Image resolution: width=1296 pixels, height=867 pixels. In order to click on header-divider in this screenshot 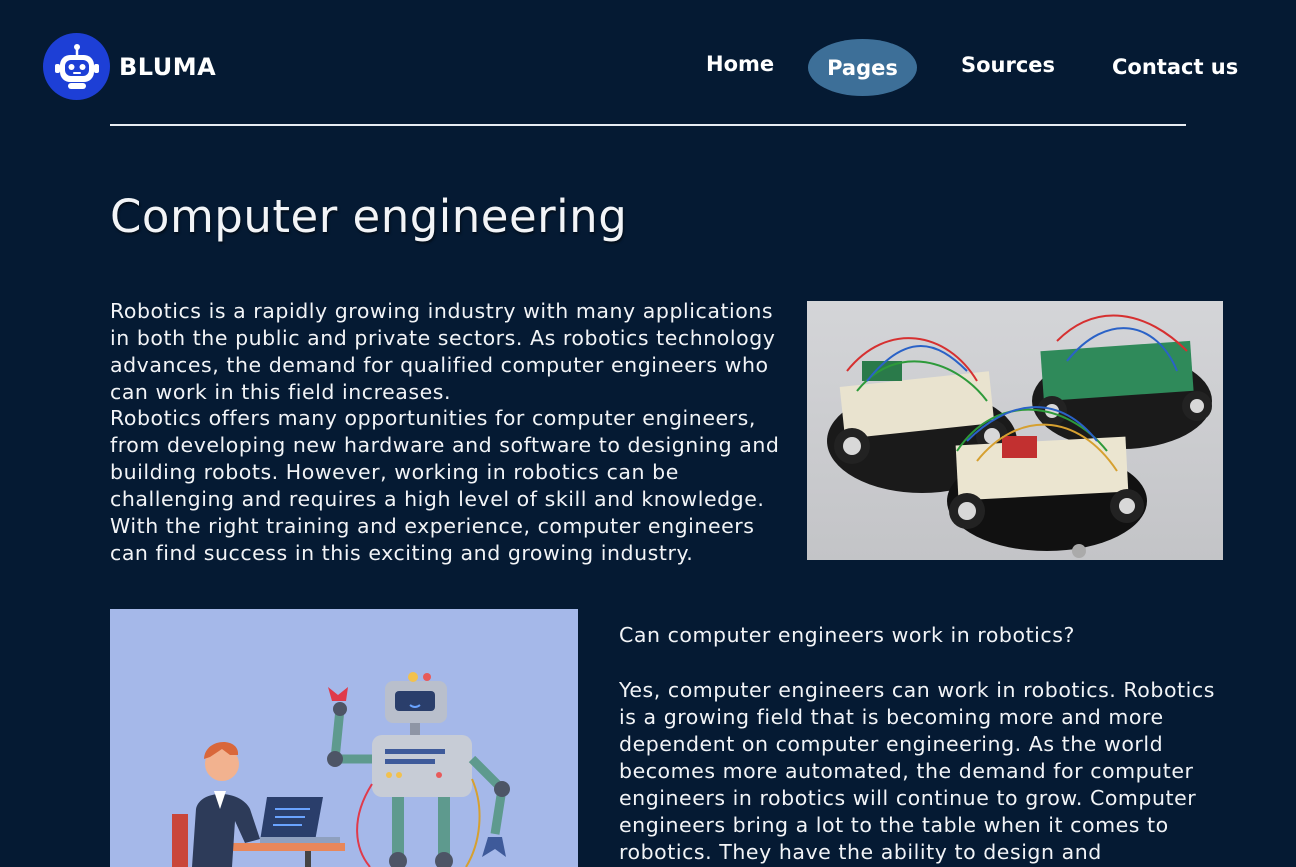, I will do `click(648, 125)`.